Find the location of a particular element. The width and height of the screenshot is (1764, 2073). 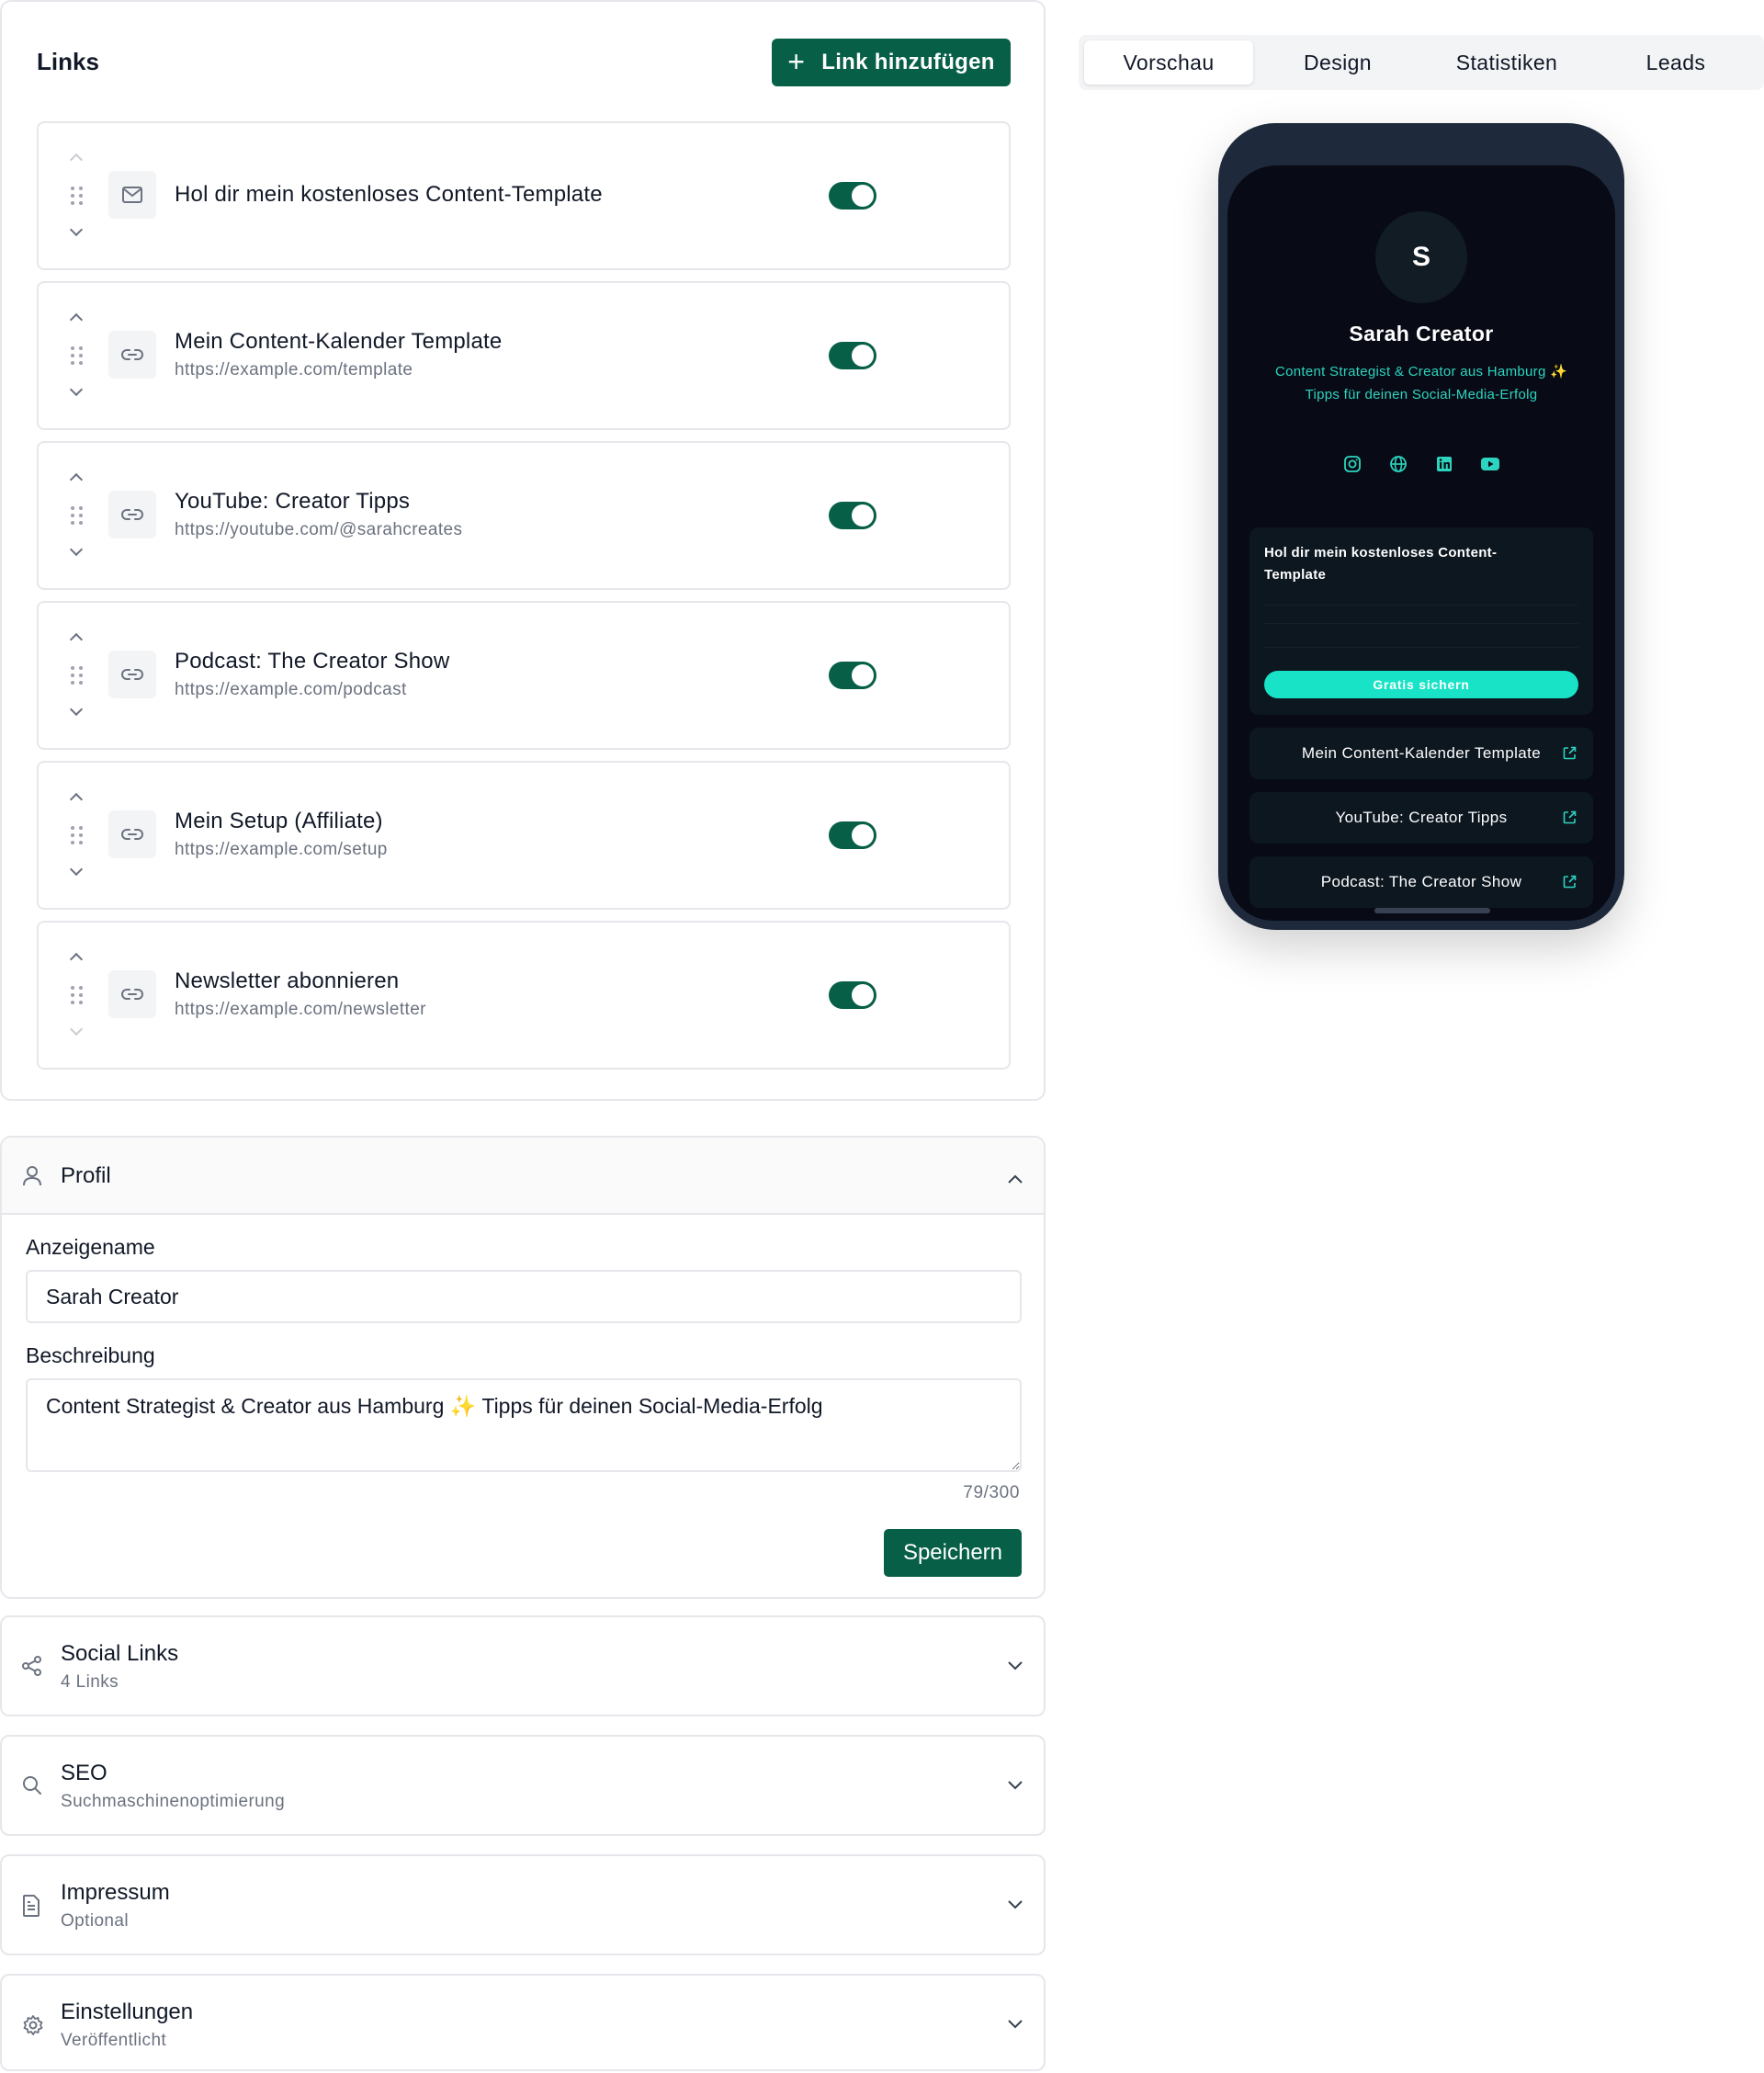

document-icon is located at coordinates (31, 1908).